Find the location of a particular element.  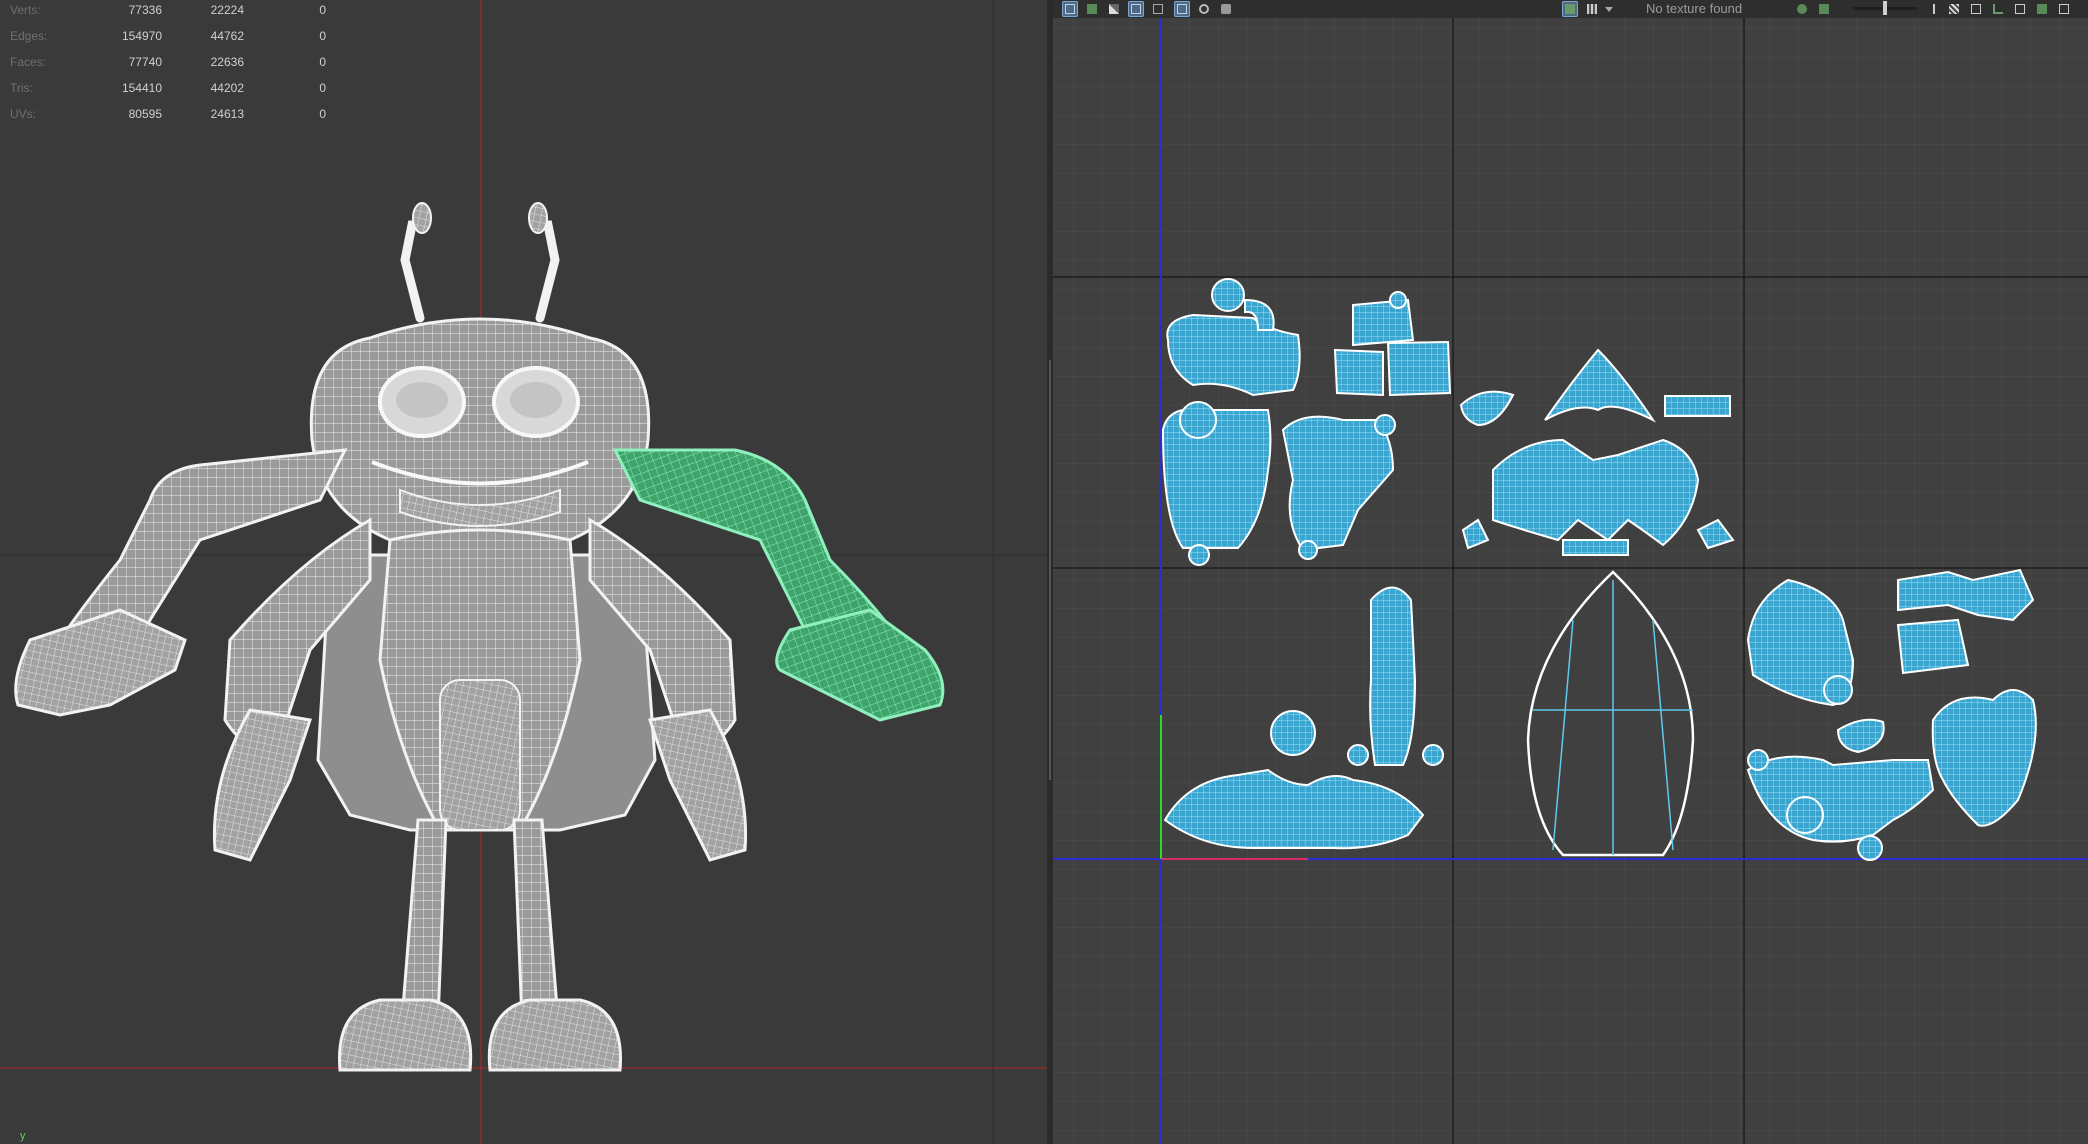

hud-value: 77740 is located at coordinates (145, 62).